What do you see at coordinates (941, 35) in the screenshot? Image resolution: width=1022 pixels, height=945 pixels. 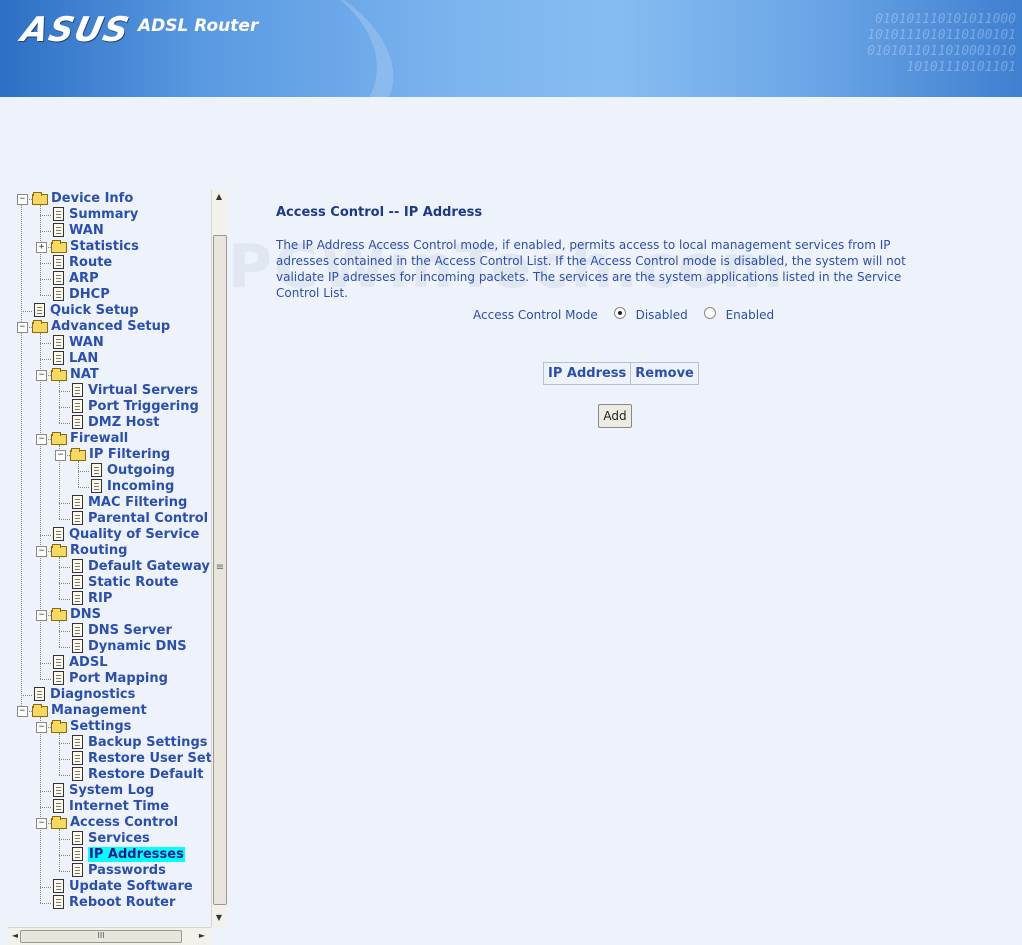 I see `binary-line: 1010111010110100101` at bounding box center [941, 35].